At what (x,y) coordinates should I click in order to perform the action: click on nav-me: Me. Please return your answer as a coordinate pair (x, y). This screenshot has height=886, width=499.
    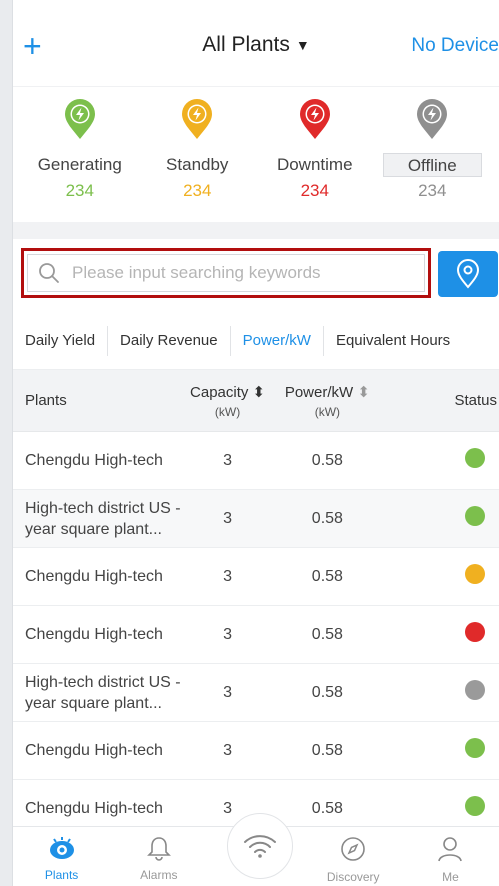
    Looking at the image, I should click on (450, 856).